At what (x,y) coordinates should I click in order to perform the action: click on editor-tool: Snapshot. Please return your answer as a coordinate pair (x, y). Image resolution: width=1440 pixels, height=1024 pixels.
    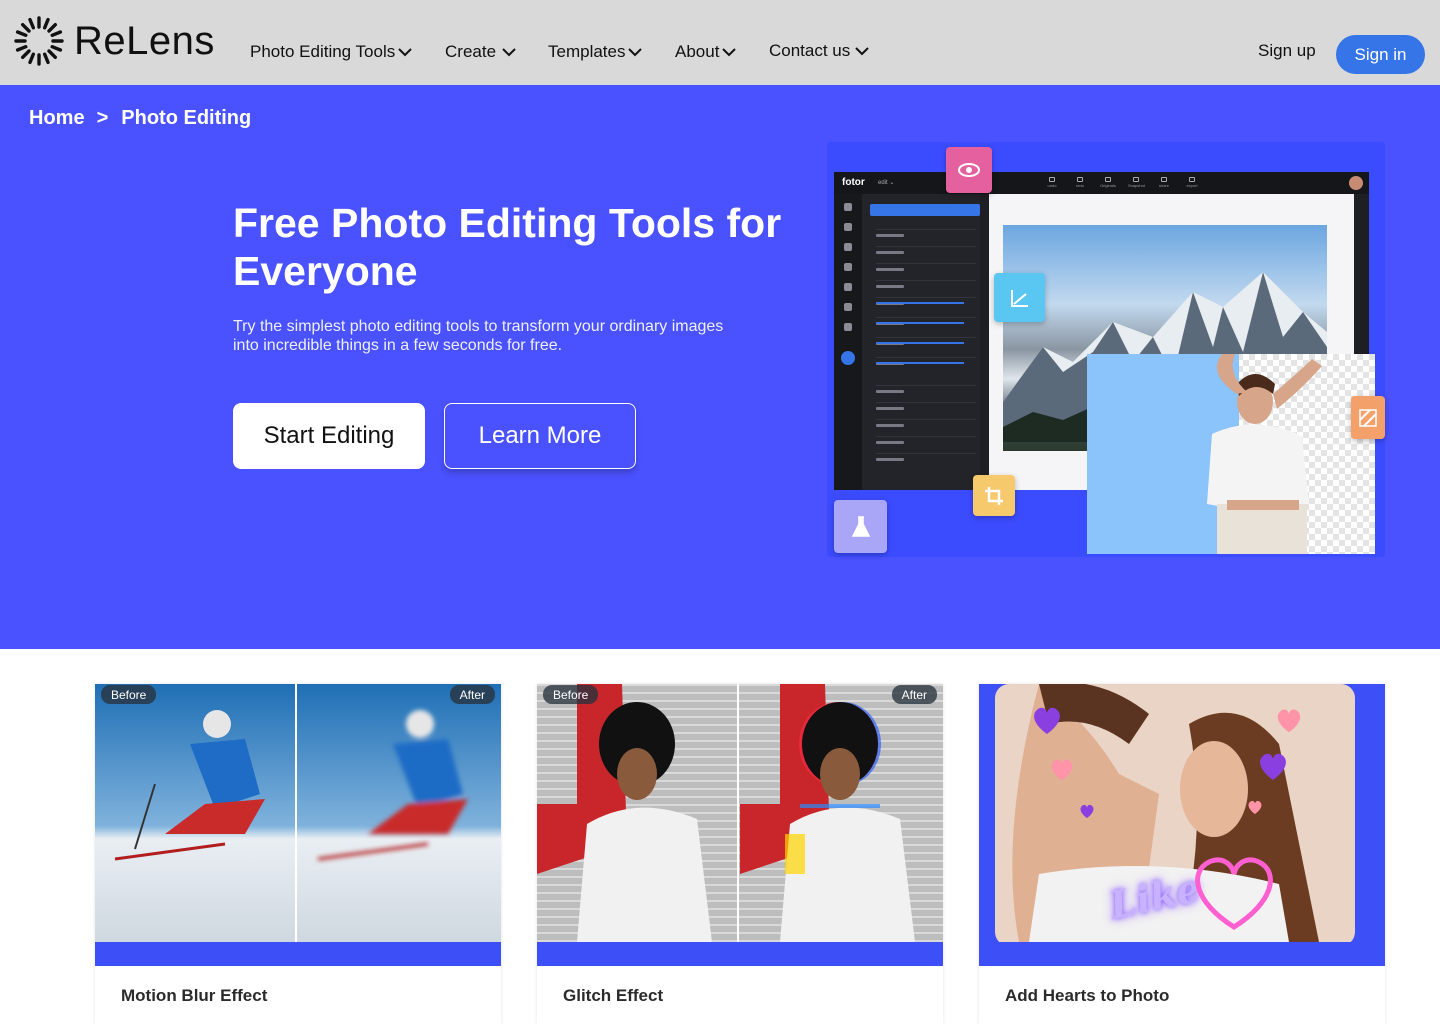
    Looking at the image, I should click on (1136, 182).